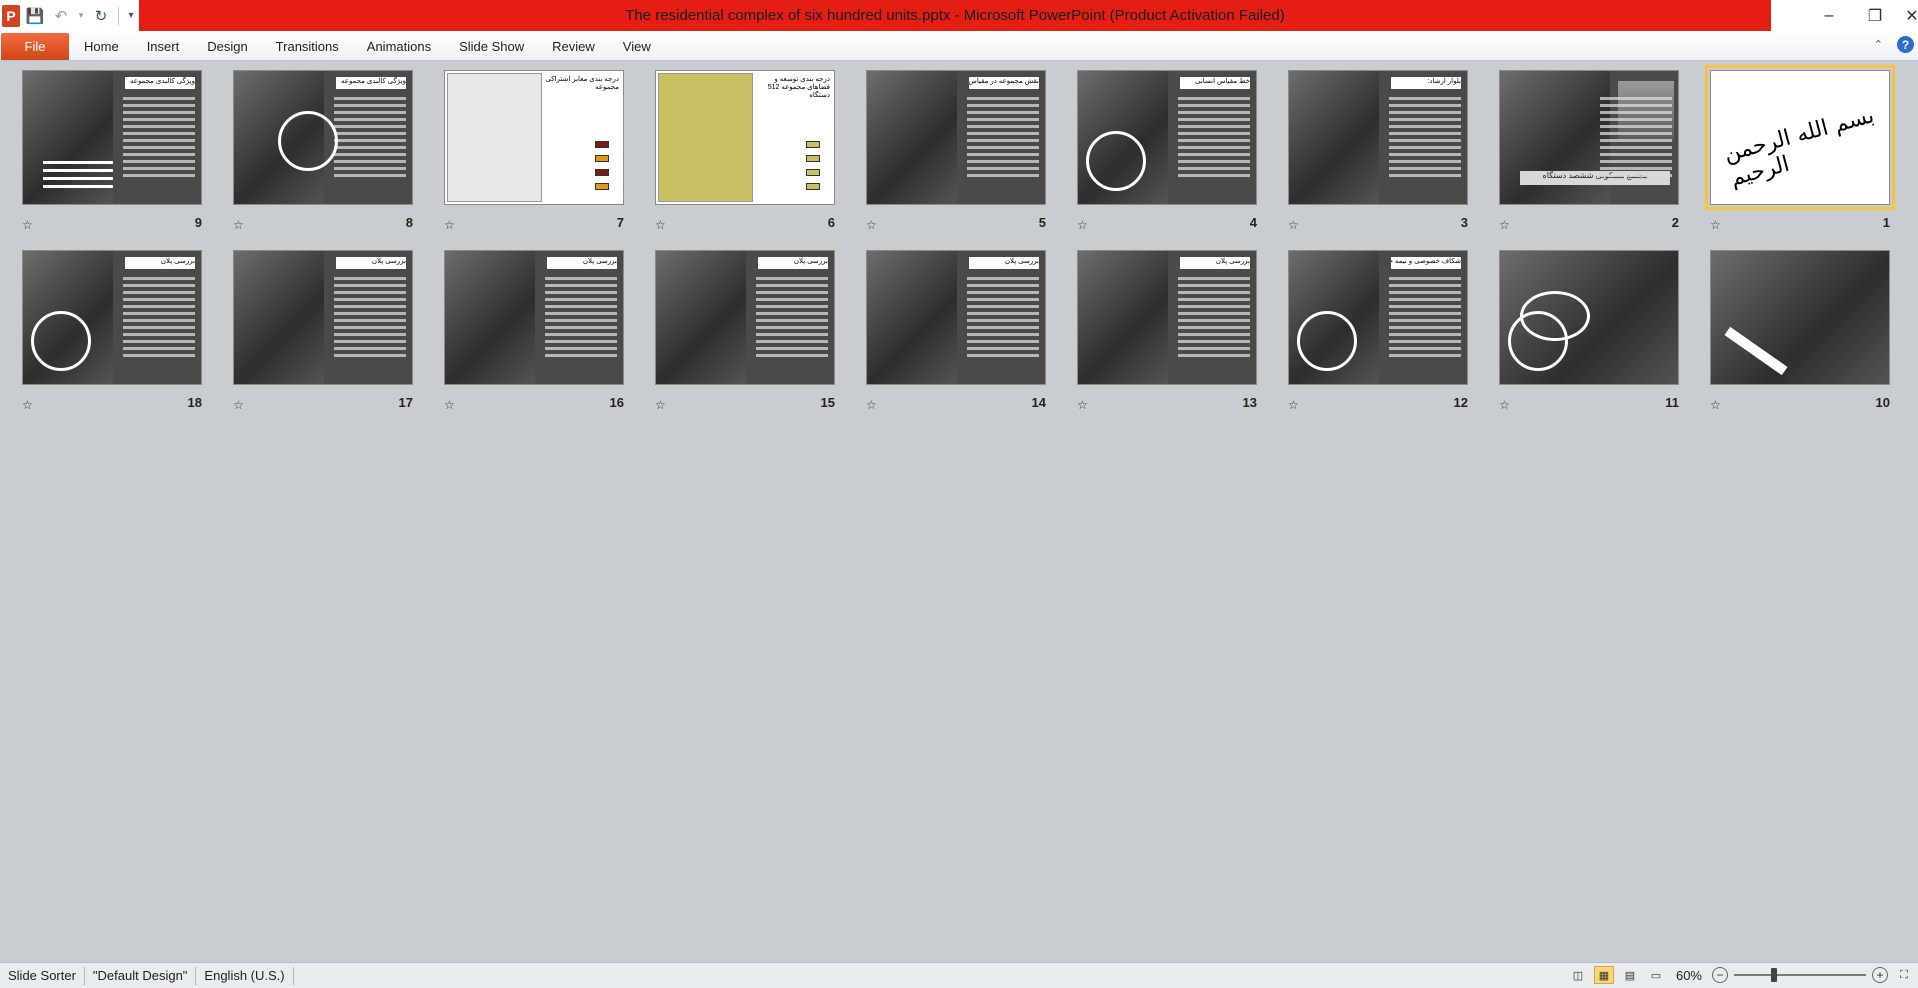  I want to click on zoom-slider-thumb, so click(1773, 975).